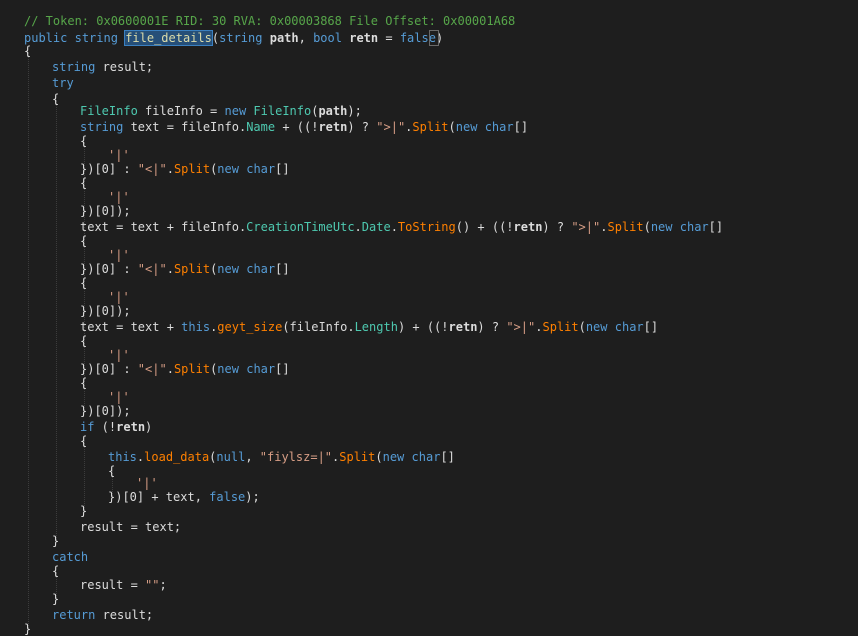  Describe the element at coordinates (105, 427) in the screenshot. I see `code-token: (!` at that location.